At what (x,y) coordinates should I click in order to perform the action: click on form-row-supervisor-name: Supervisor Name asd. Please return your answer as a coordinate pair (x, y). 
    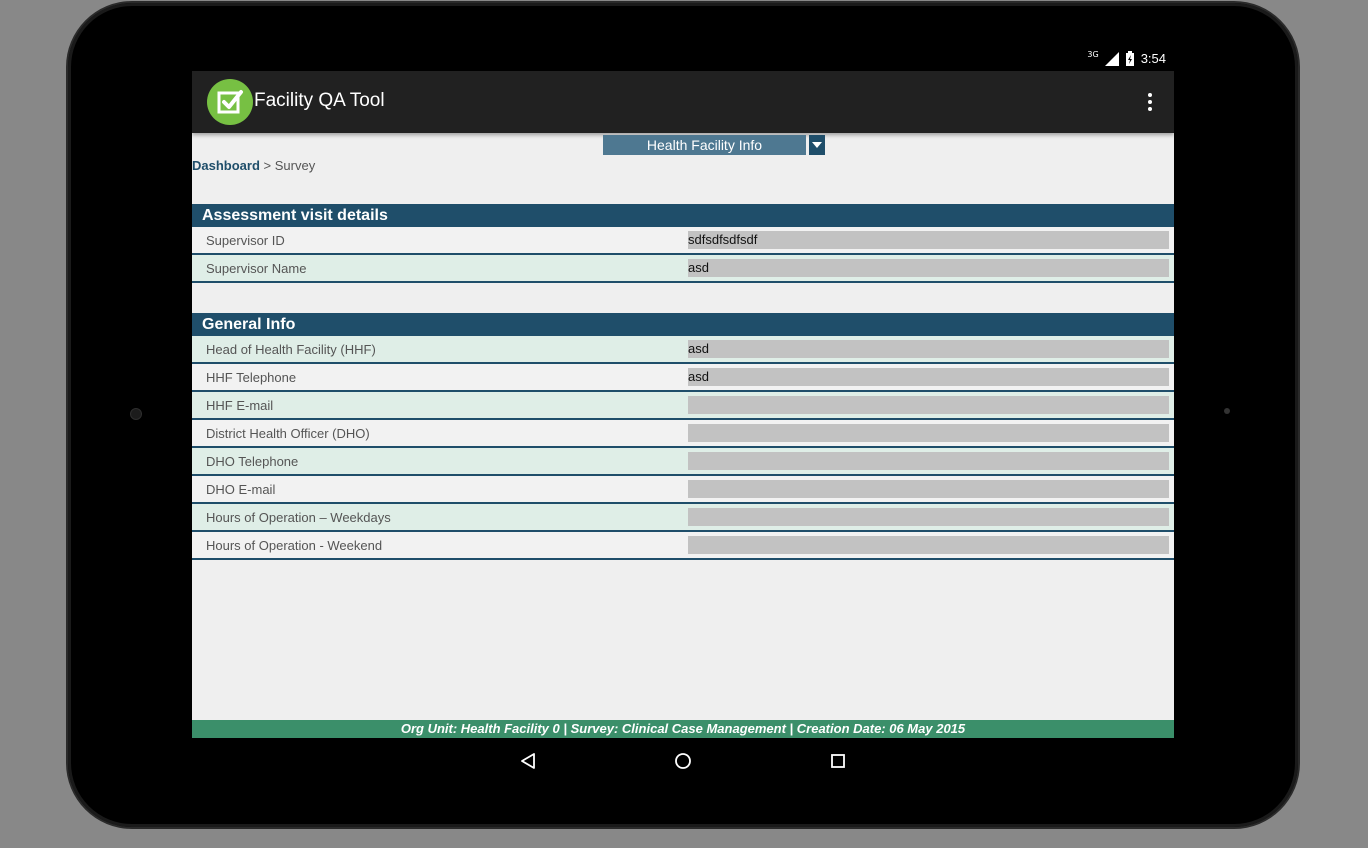
    Looking at the image, I should click on (683, 269).